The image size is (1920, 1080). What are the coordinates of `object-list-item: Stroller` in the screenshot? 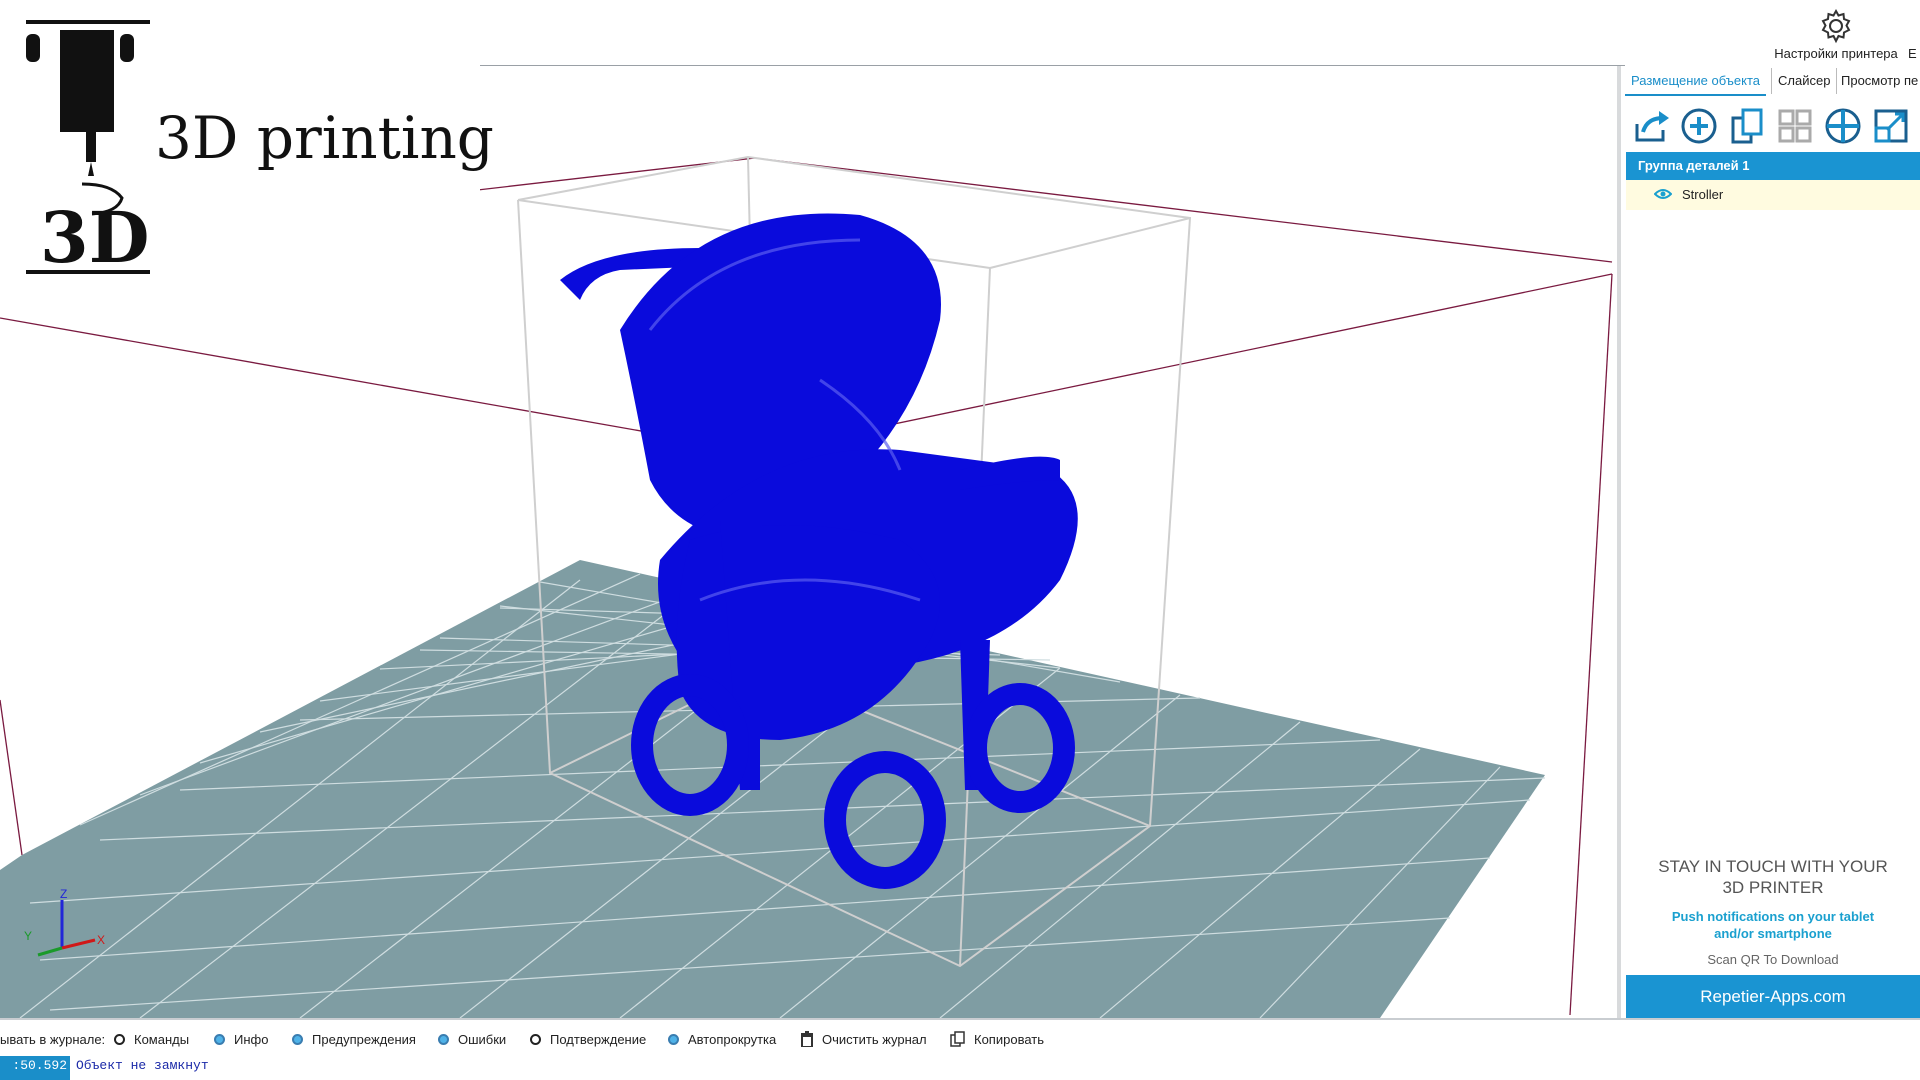 It's located at (1773, 195).